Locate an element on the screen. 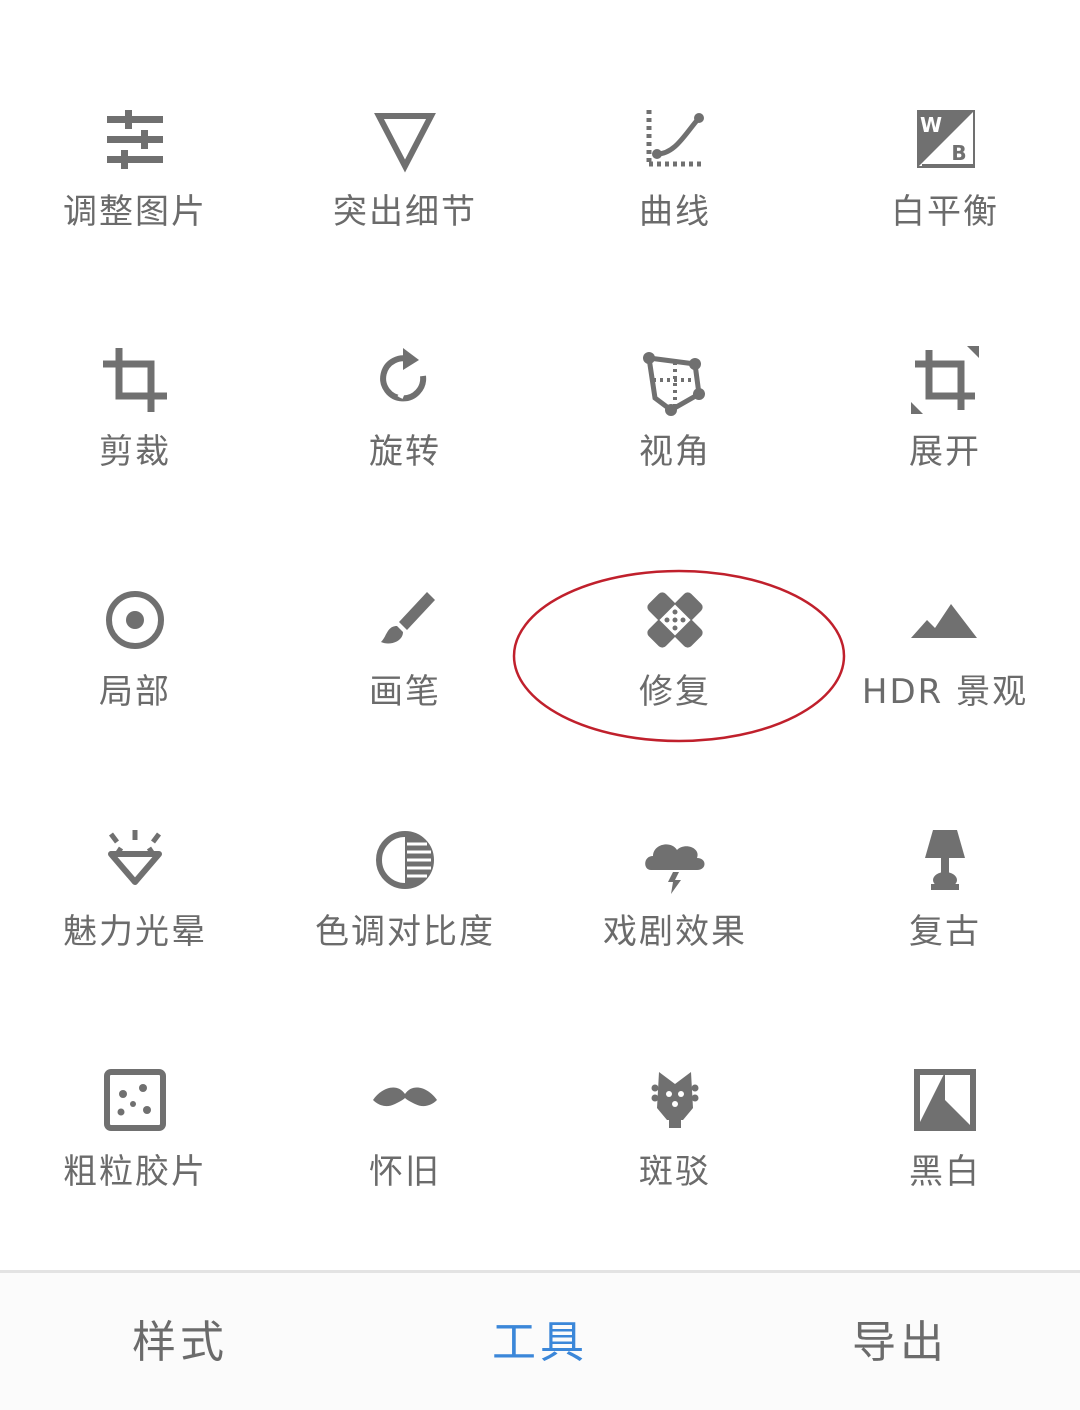 Image resolution: width=1080 pixels, height=1410 pixels. tool-curves: 曲线 is located at coordinates (675, 200).